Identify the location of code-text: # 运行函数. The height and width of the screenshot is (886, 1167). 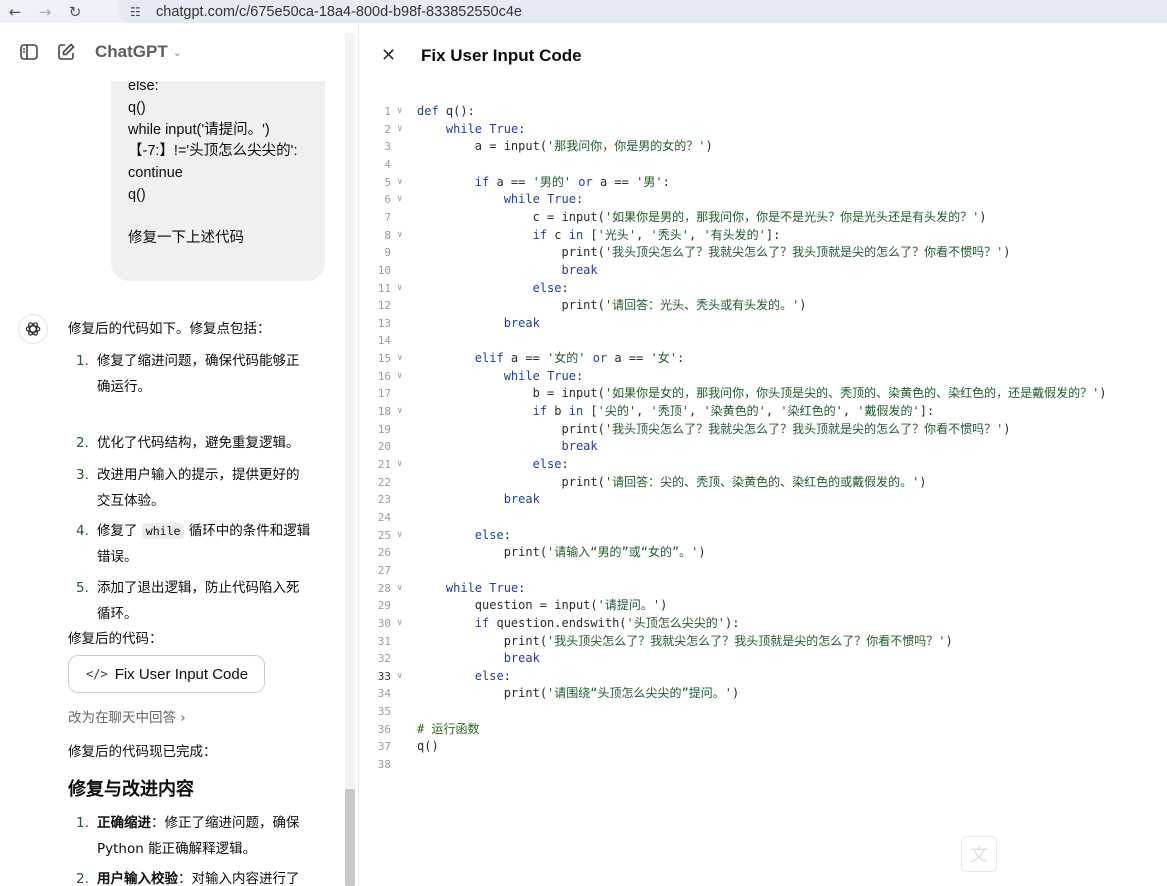
(448, 728).